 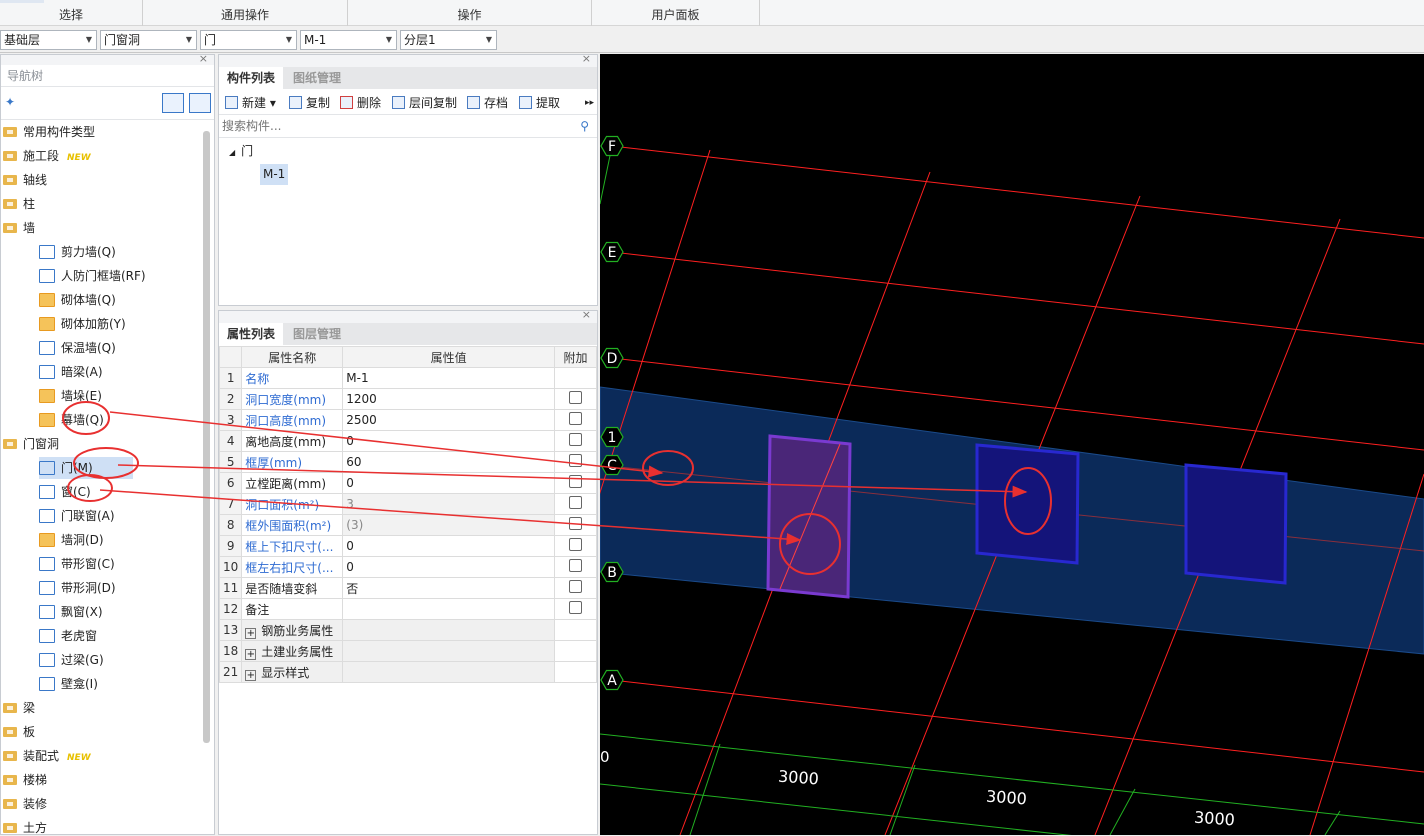 I want to click on property-row: 10 框左右扣尺寸(... 0, so click(x=407, y=567).